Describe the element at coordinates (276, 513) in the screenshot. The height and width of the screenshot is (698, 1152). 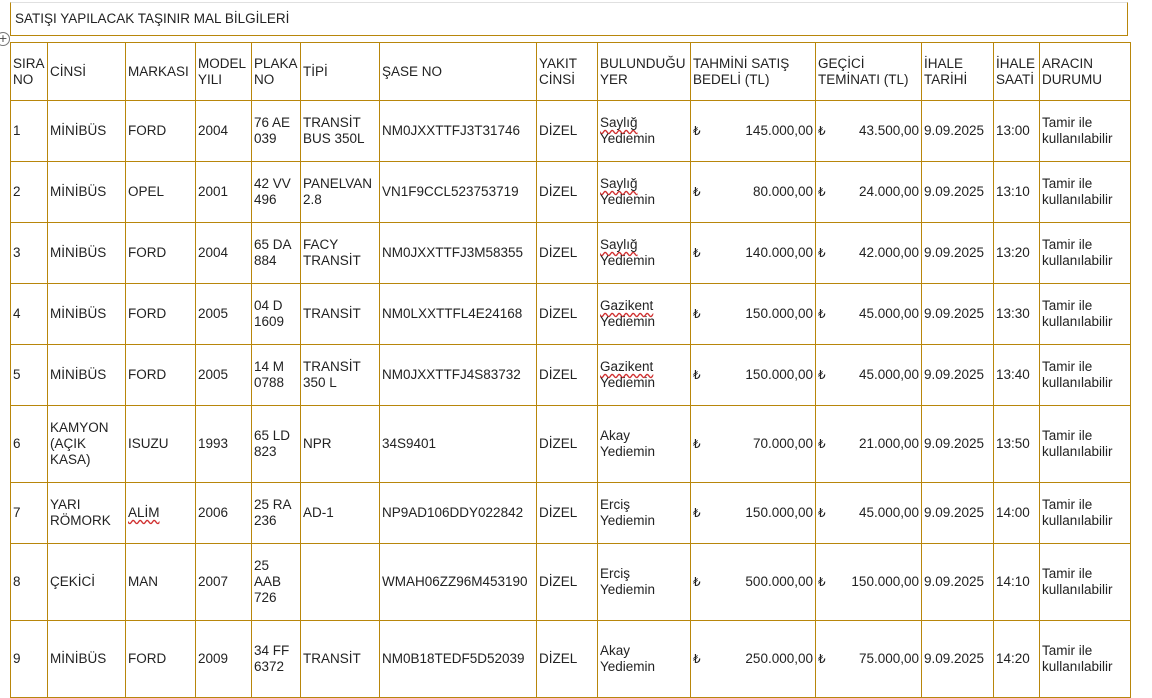
I see `cell-plaka: 25 RA 236` at that location.